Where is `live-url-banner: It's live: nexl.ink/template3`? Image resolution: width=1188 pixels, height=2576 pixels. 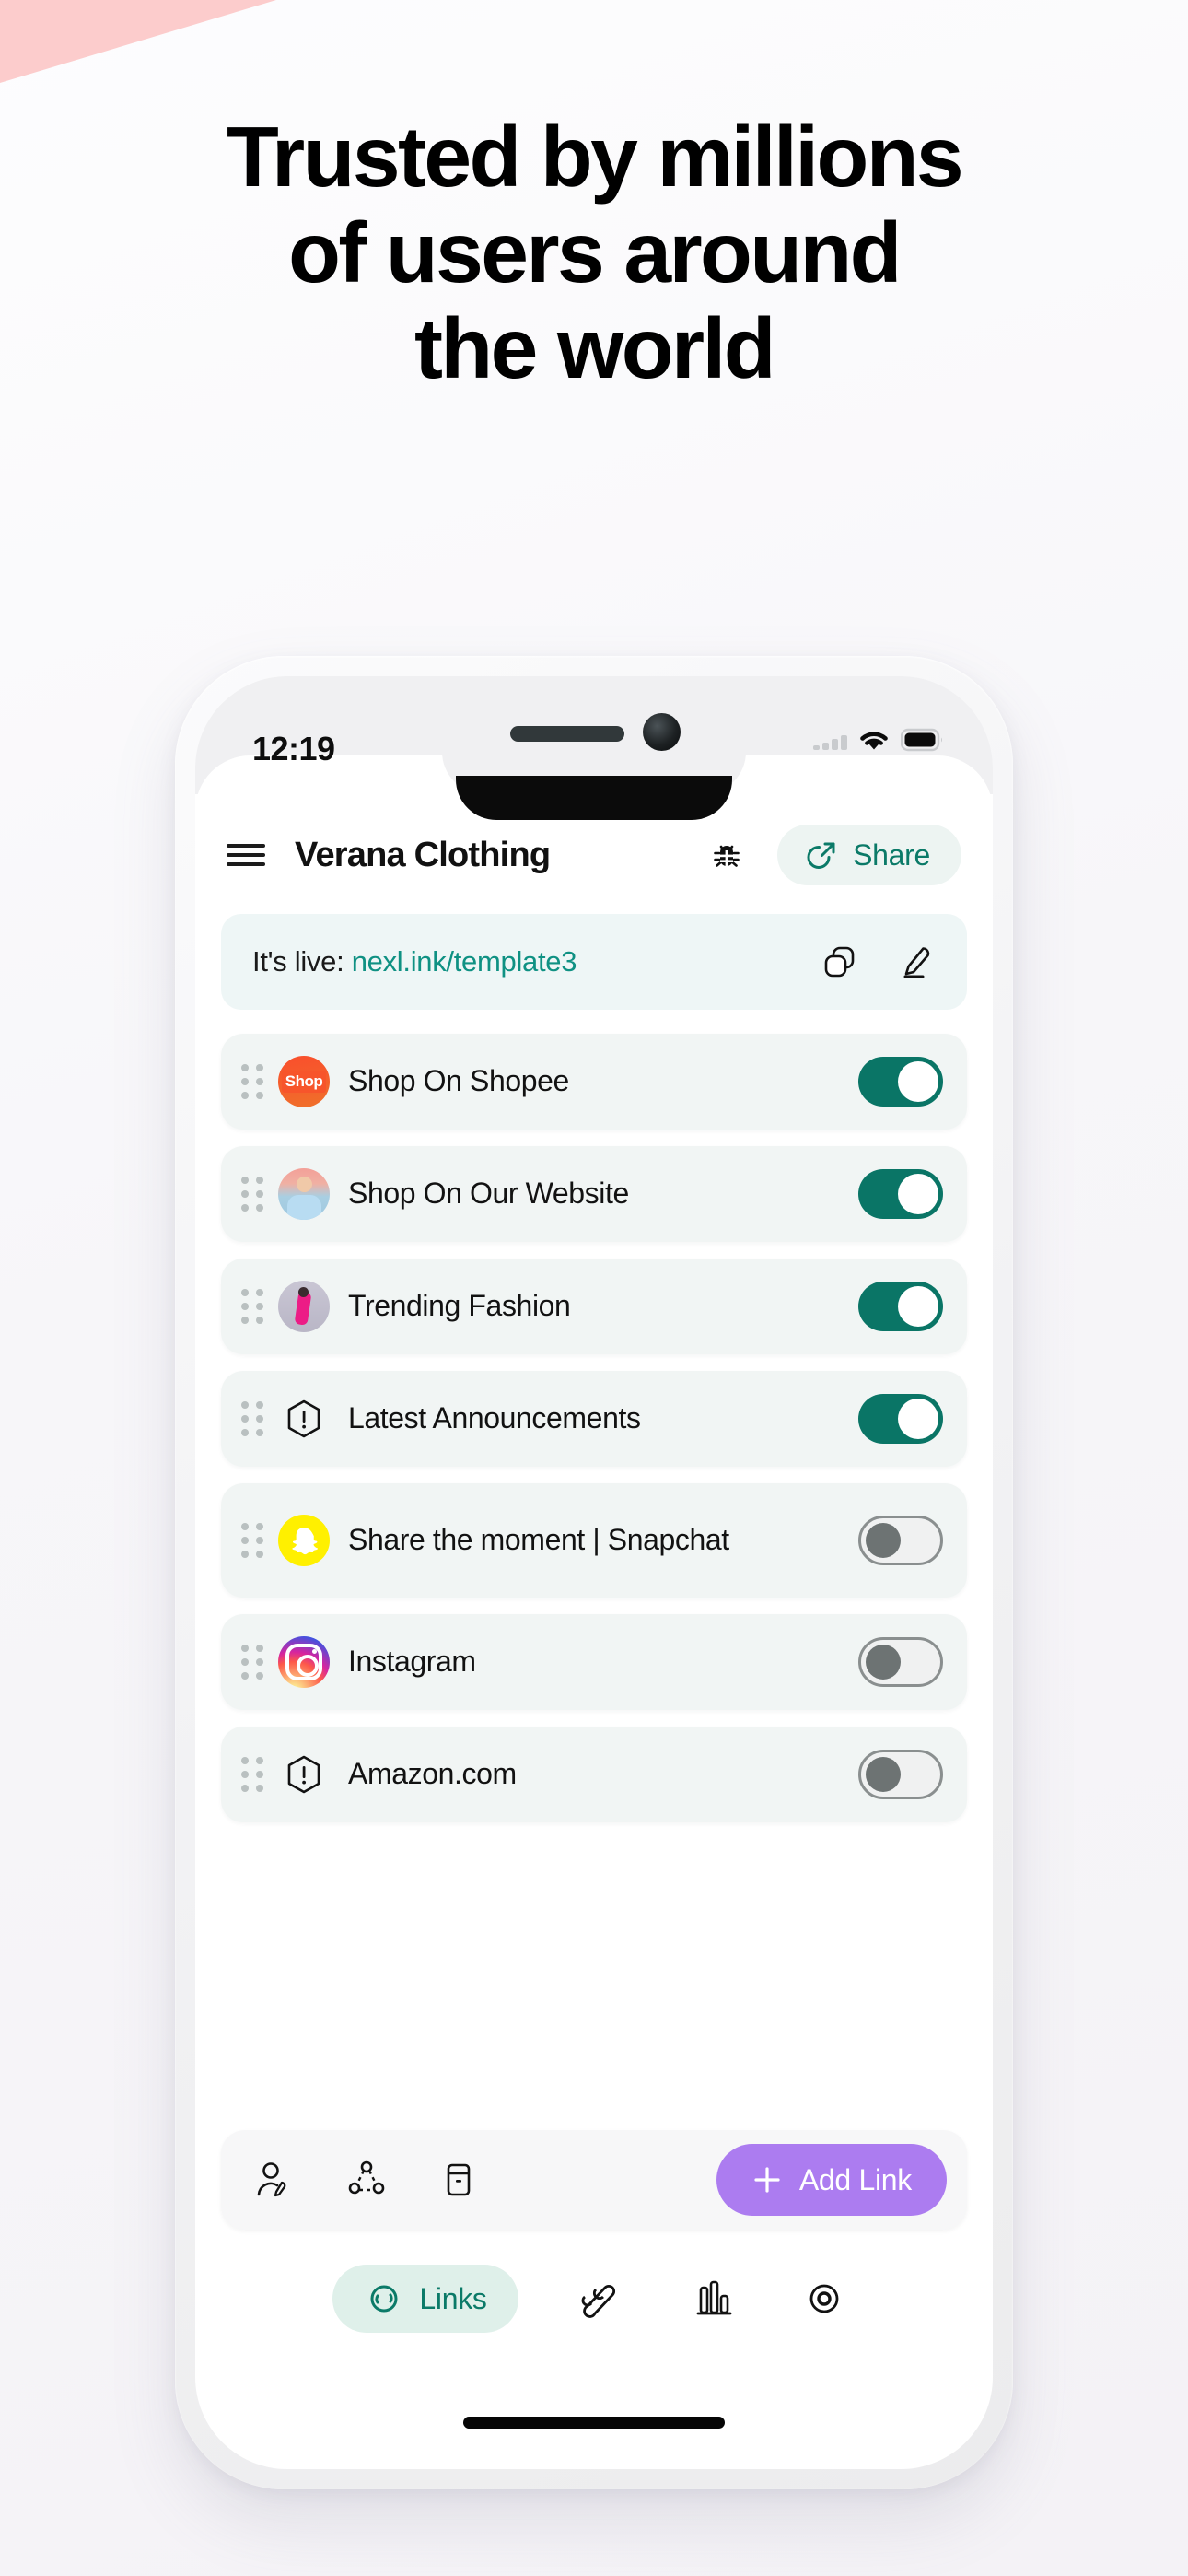
live-url-banner: It's live: nexl.ink/template3 is located at coordinates (594, 962).